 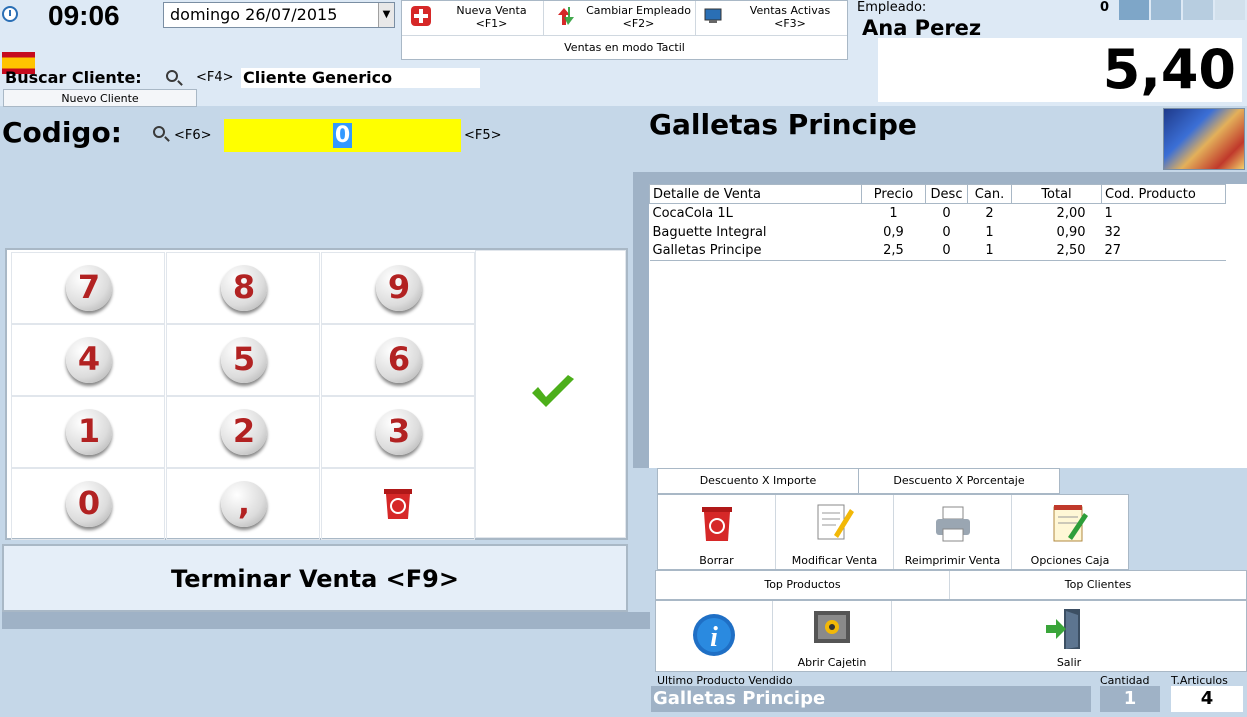 I want to click on key-2: 2, so click(x=243, y=432).